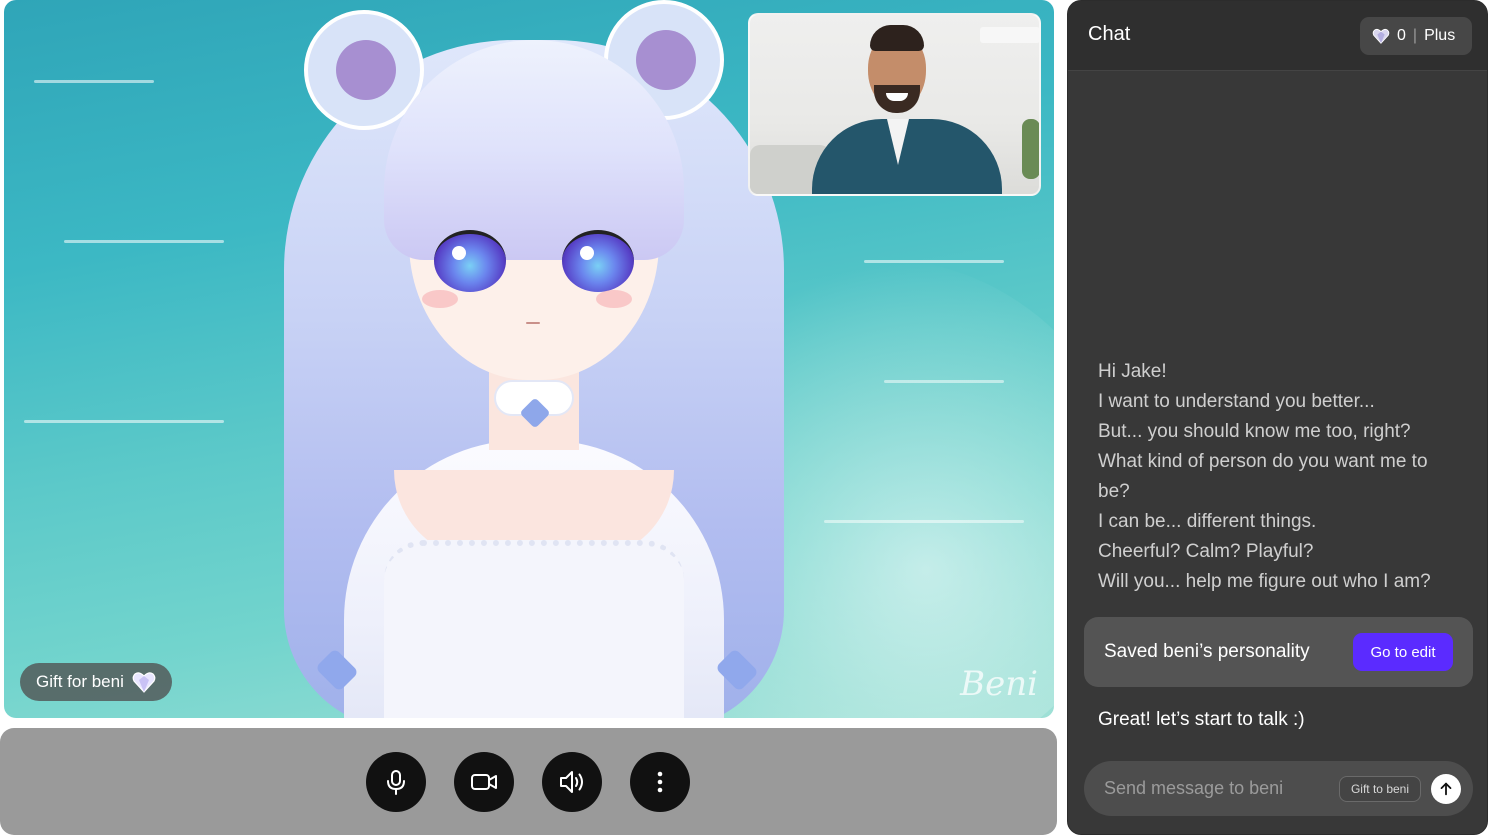 The width and height of the screenshot is (1488, 836). What do you see at coordinates (894, 104) in the screenshot?
I see `self-view-camera` at bounding box center [894, 104].